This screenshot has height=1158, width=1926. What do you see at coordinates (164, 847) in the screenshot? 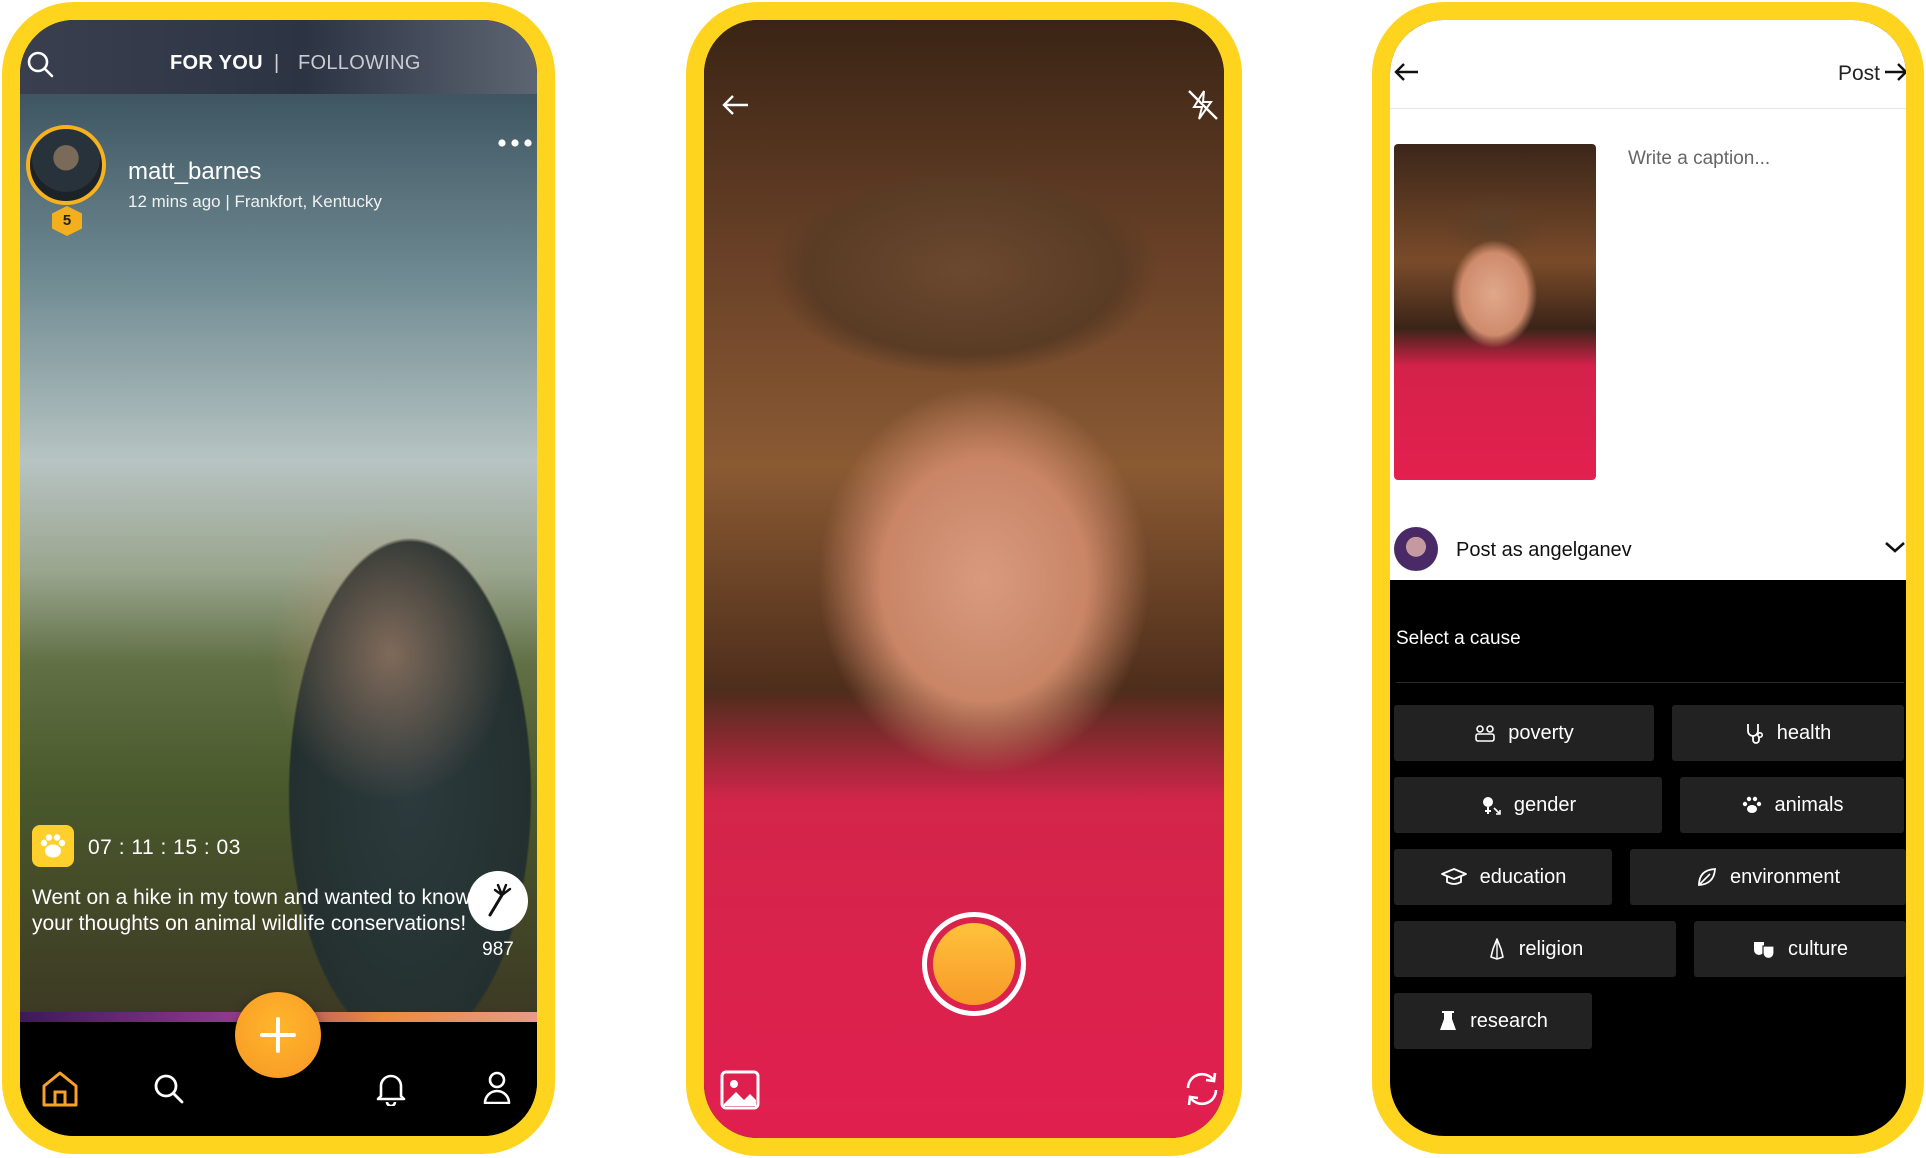
I see `countdown-timer: 07 : 11 : 15 : 03` at bounding box center [164, 847].